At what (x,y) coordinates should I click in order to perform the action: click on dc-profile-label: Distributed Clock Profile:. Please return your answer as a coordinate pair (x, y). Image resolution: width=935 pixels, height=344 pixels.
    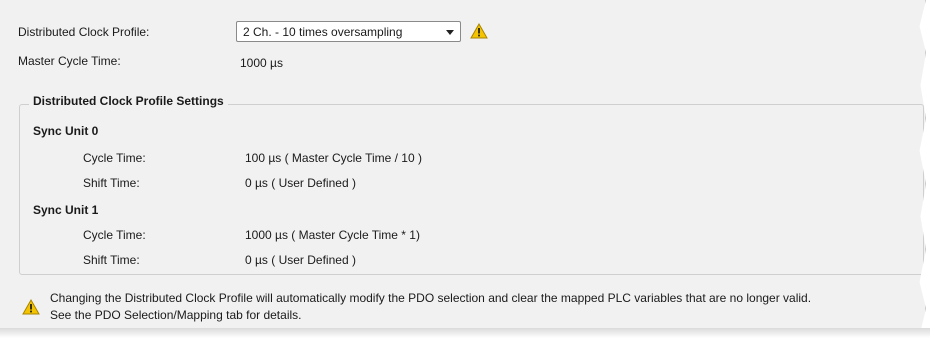
    Looking at the image, I should click on (84, 32).